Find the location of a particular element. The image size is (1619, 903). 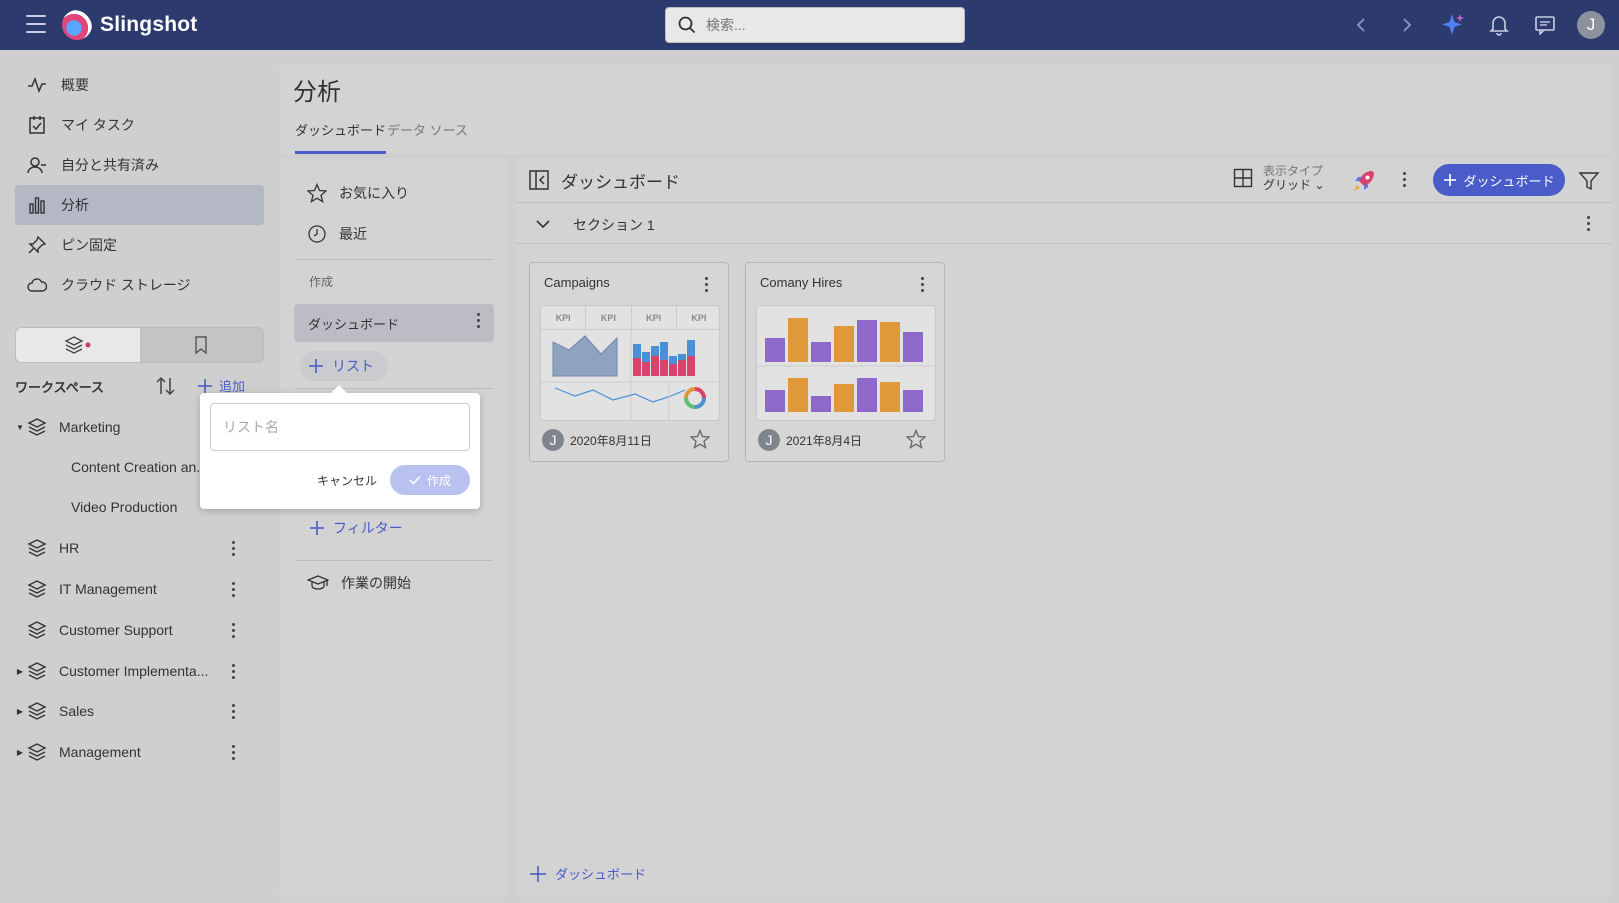

workspace-label: HR is located at coordinates (69, 548).